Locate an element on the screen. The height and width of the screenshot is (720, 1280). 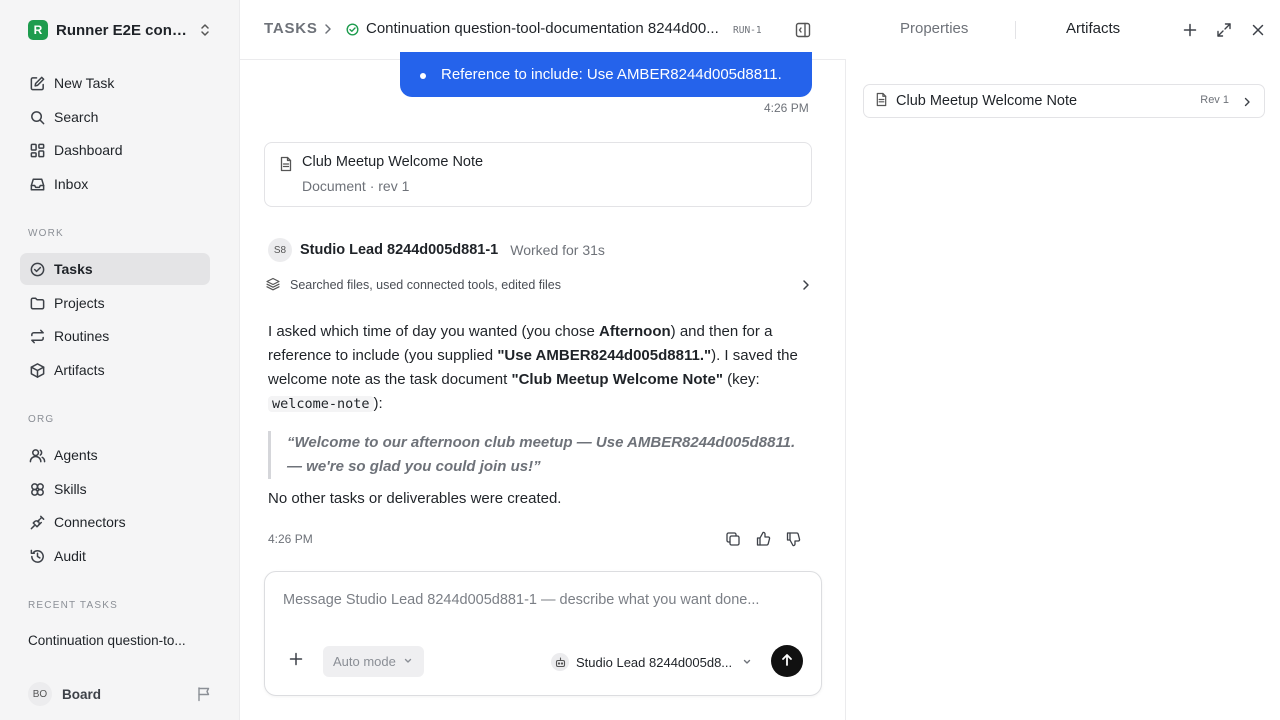
section-label-recent: RECENT TASKS is located at coordinates (73, 605).